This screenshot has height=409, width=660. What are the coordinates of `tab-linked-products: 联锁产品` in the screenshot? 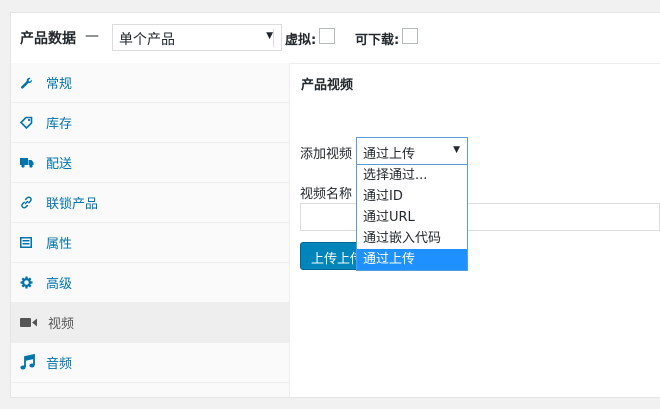 It's located at (150, 203).